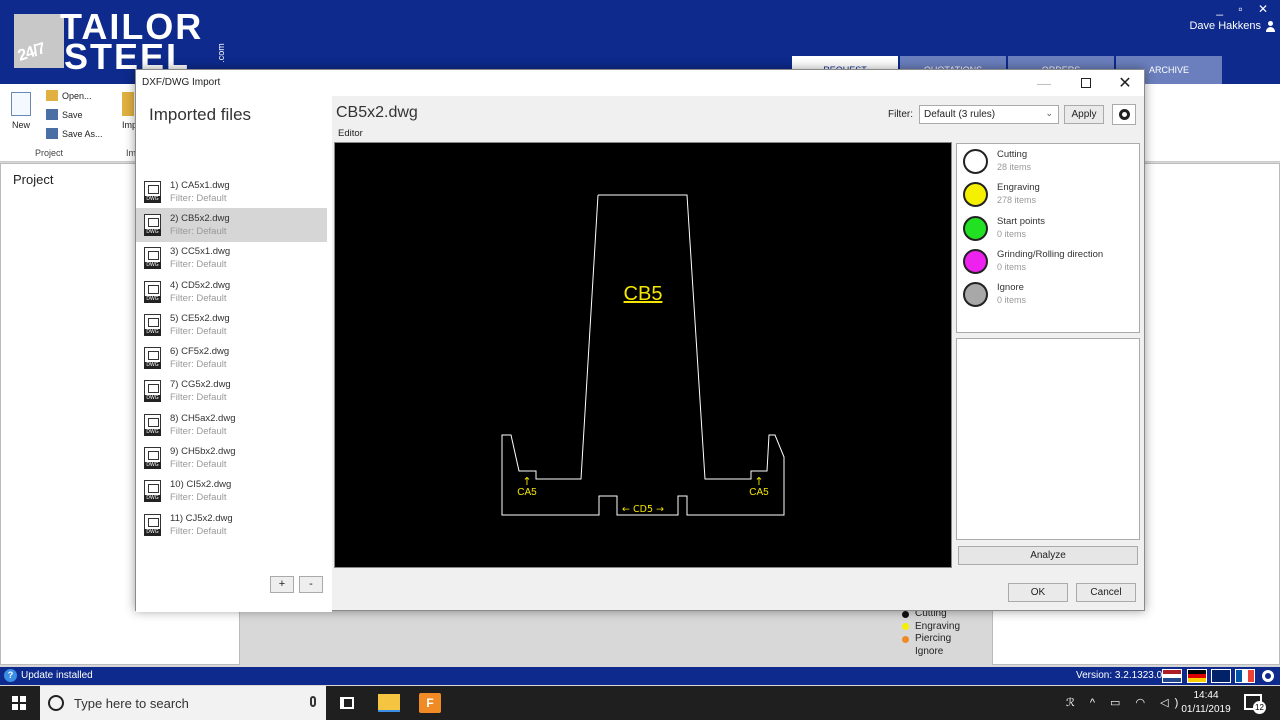 Image resolution: width=1280 pixels, height=720 pixels. What do you see at coordinates (48, 675) in the screenshot?
I see `update-status: ? Update installed` at bounding box center [48, 675].